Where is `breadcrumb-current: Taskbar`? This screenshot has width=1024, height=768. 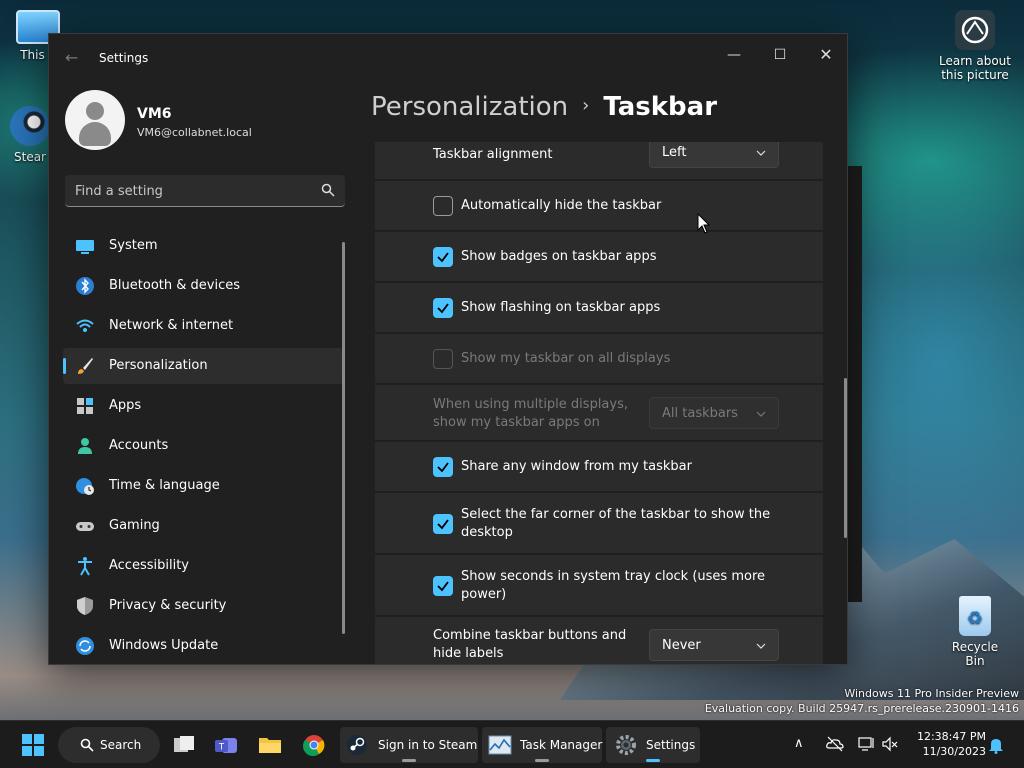
breadcrumb-current: Taskbar is located at coordinates (660, 107).